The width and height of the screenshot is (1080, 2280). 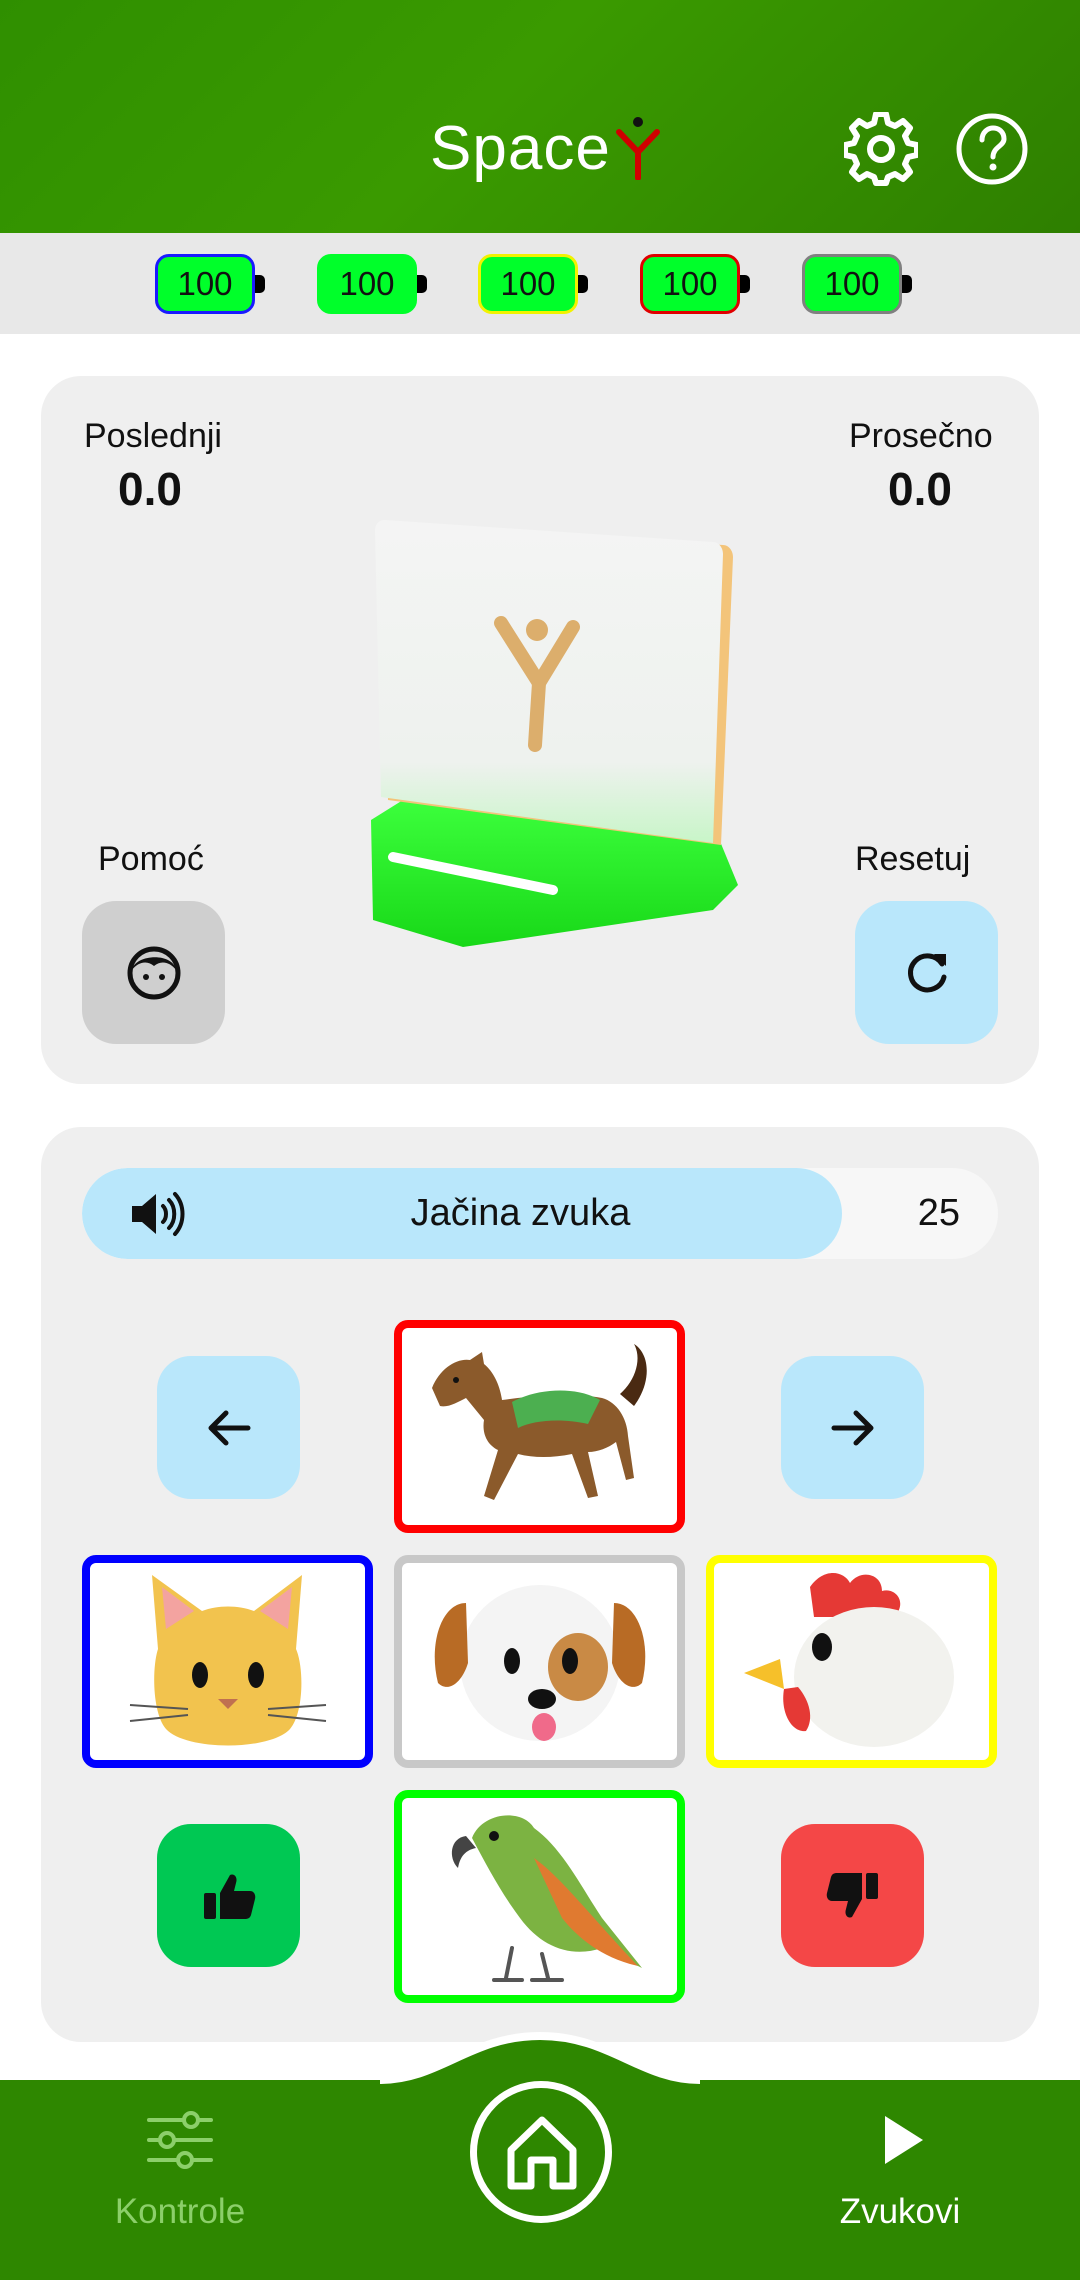 I want to click on home-icon, so click(x=542, y=2153).